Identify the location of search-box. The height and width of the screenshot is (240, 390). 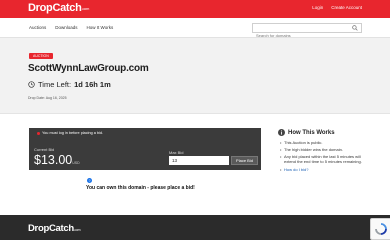
(307, 31).